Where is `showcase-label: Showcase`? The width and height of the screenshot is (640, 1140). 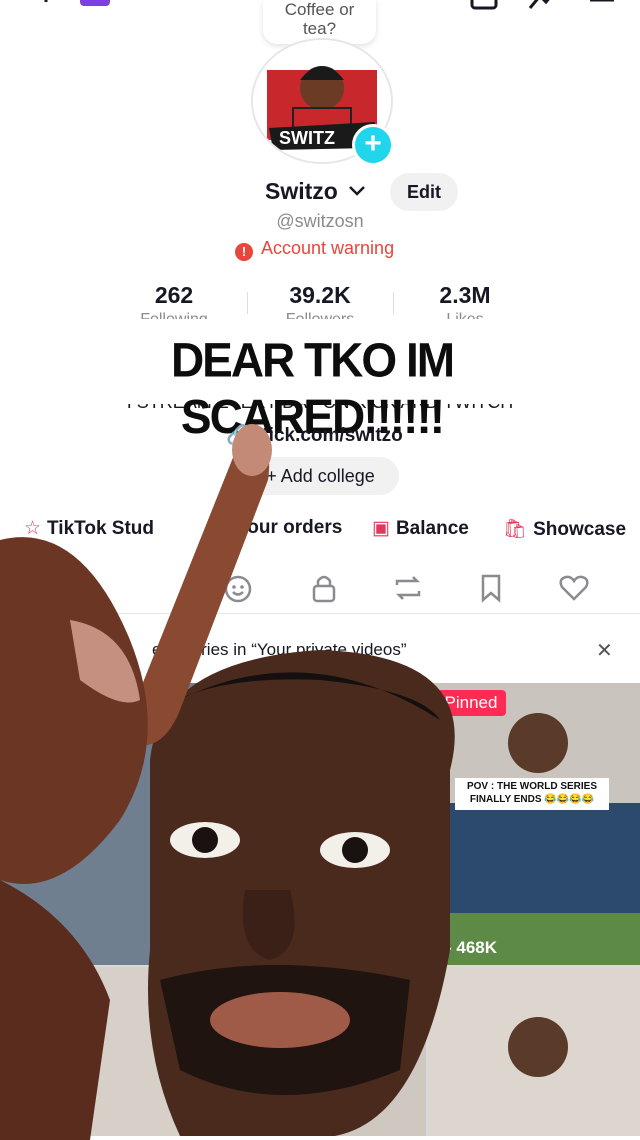 showcase-label: Showcase is located at coordinates (580, 529).